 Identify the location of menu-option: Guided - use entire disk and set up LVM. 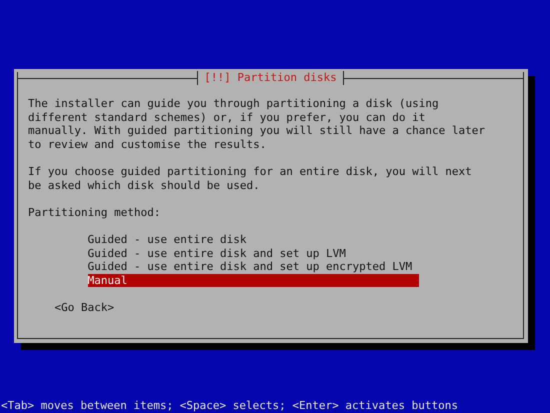
(253, 253).